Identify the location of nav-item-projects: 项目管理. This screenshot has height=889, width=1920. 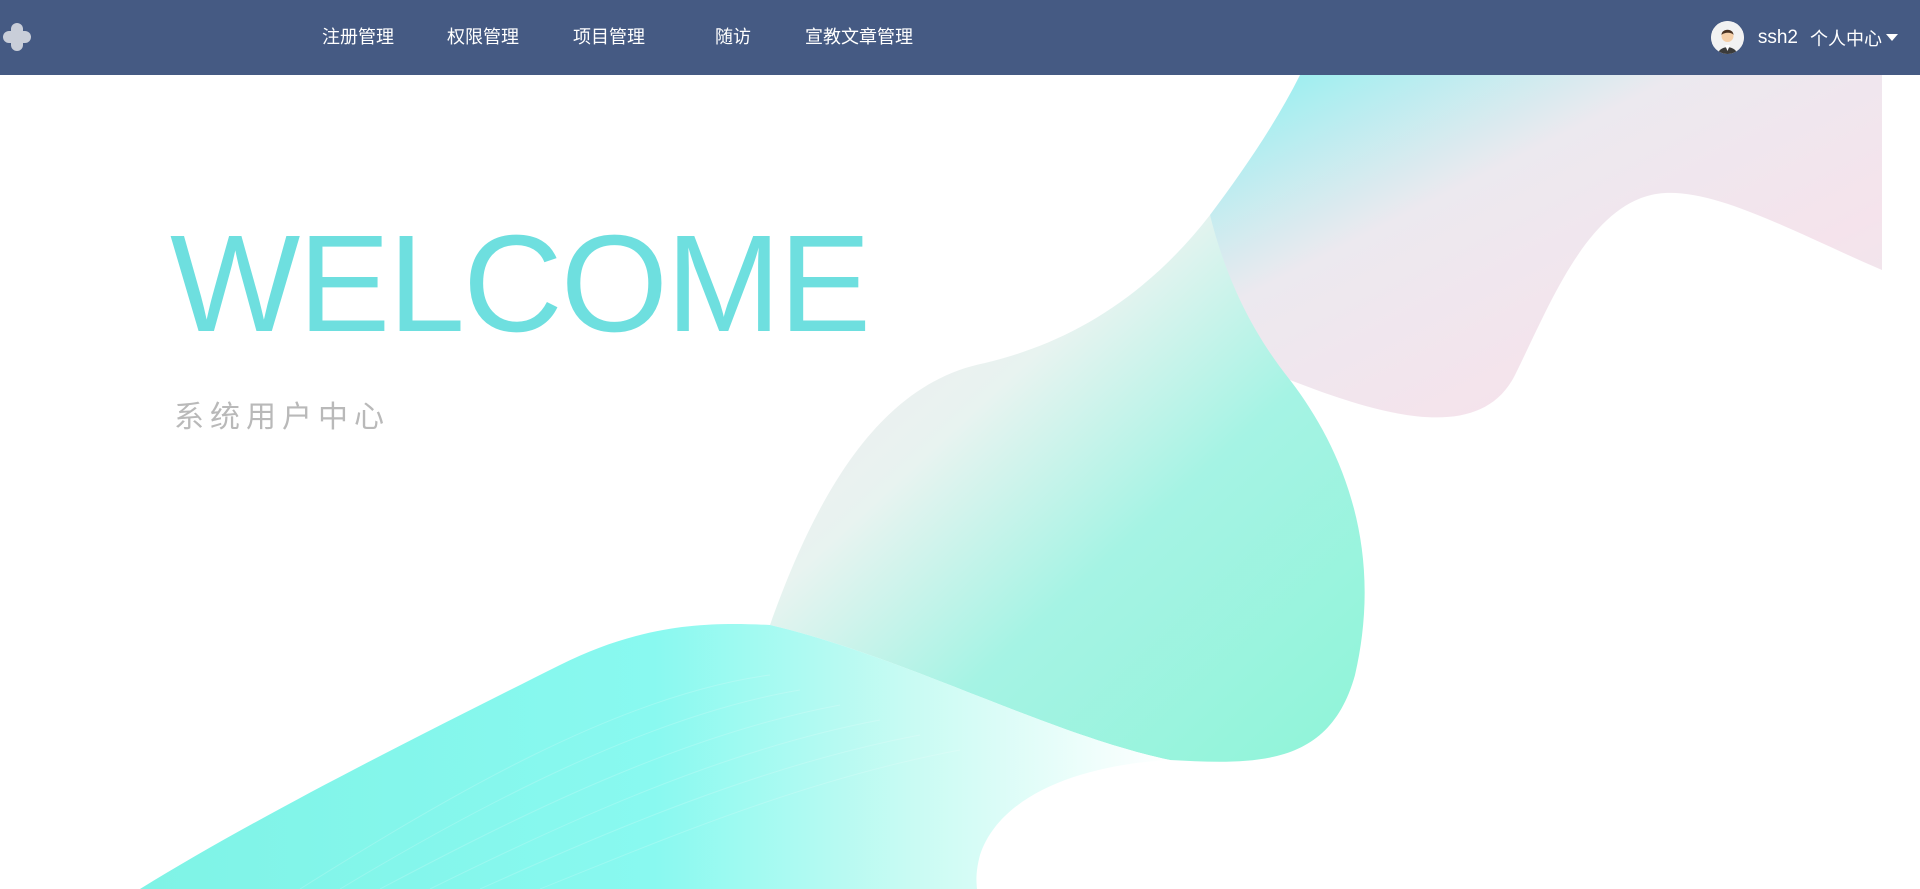
(609, 37).